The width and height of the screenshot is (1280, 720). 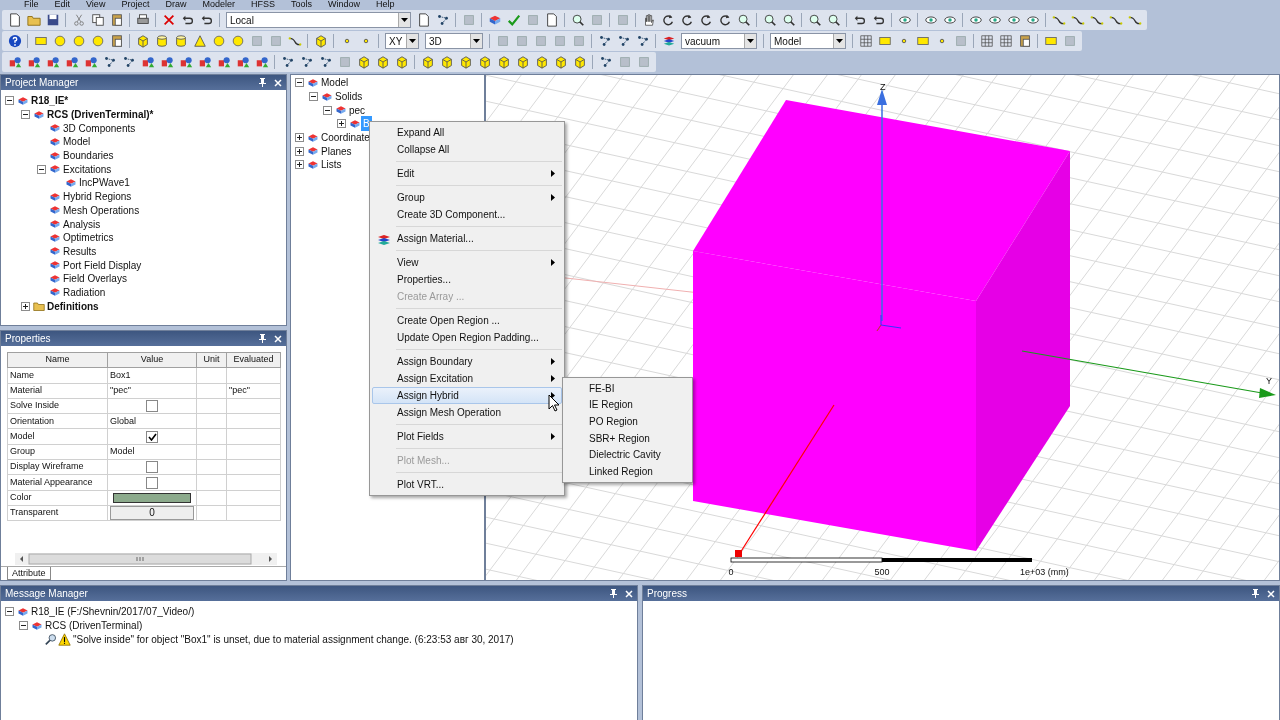 I want to click on tree-item: Excitations, so click(x=87, y=169).